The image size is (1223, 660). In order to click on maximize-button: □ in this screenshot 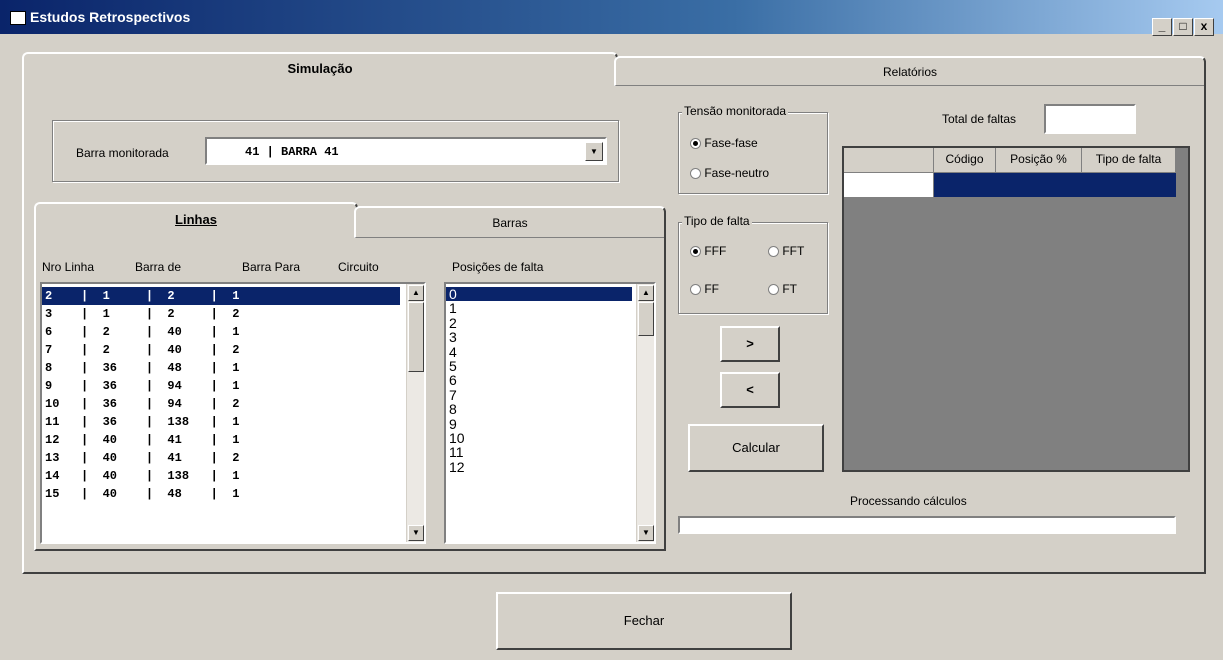, I will do `click(1183, 27)`.